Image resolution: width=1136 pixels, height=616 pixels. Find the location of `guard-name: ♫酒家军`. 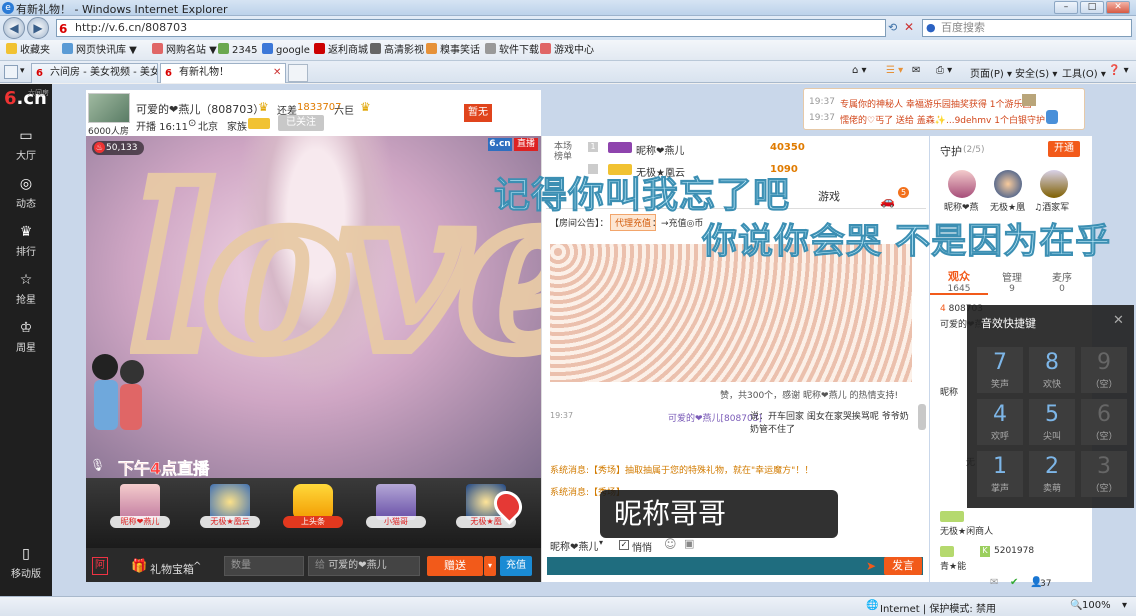

guard-name: ♫酒家军 is located at coordinates (1051, 206).